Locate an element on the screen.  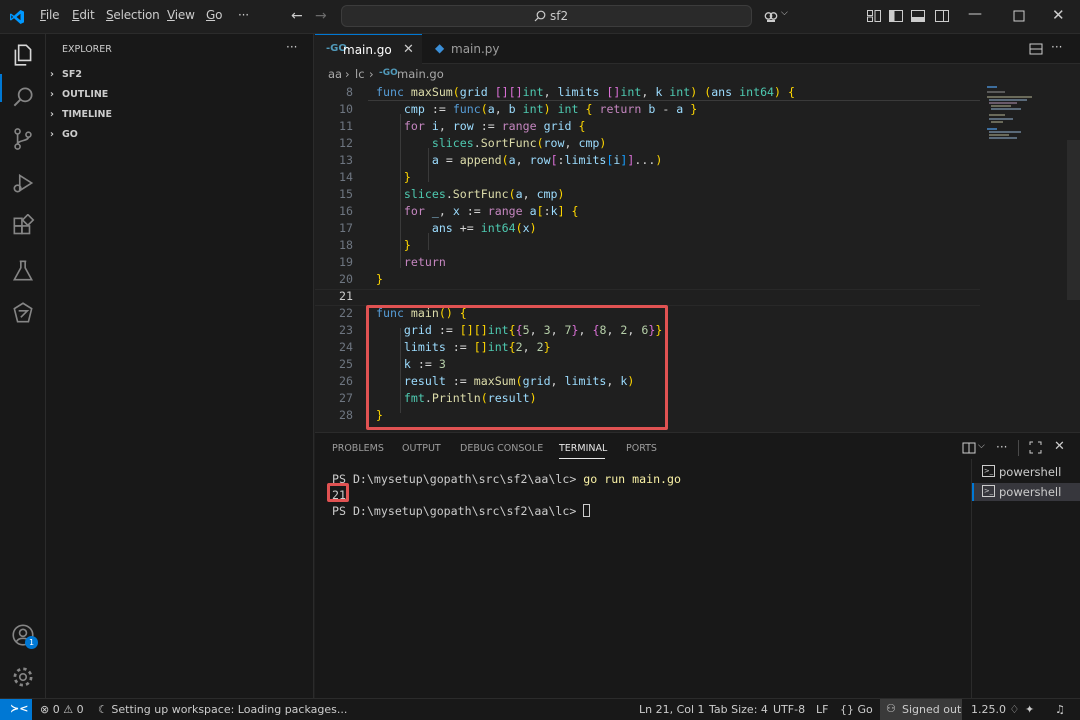
minimap is located at coordinates (1030, 258).